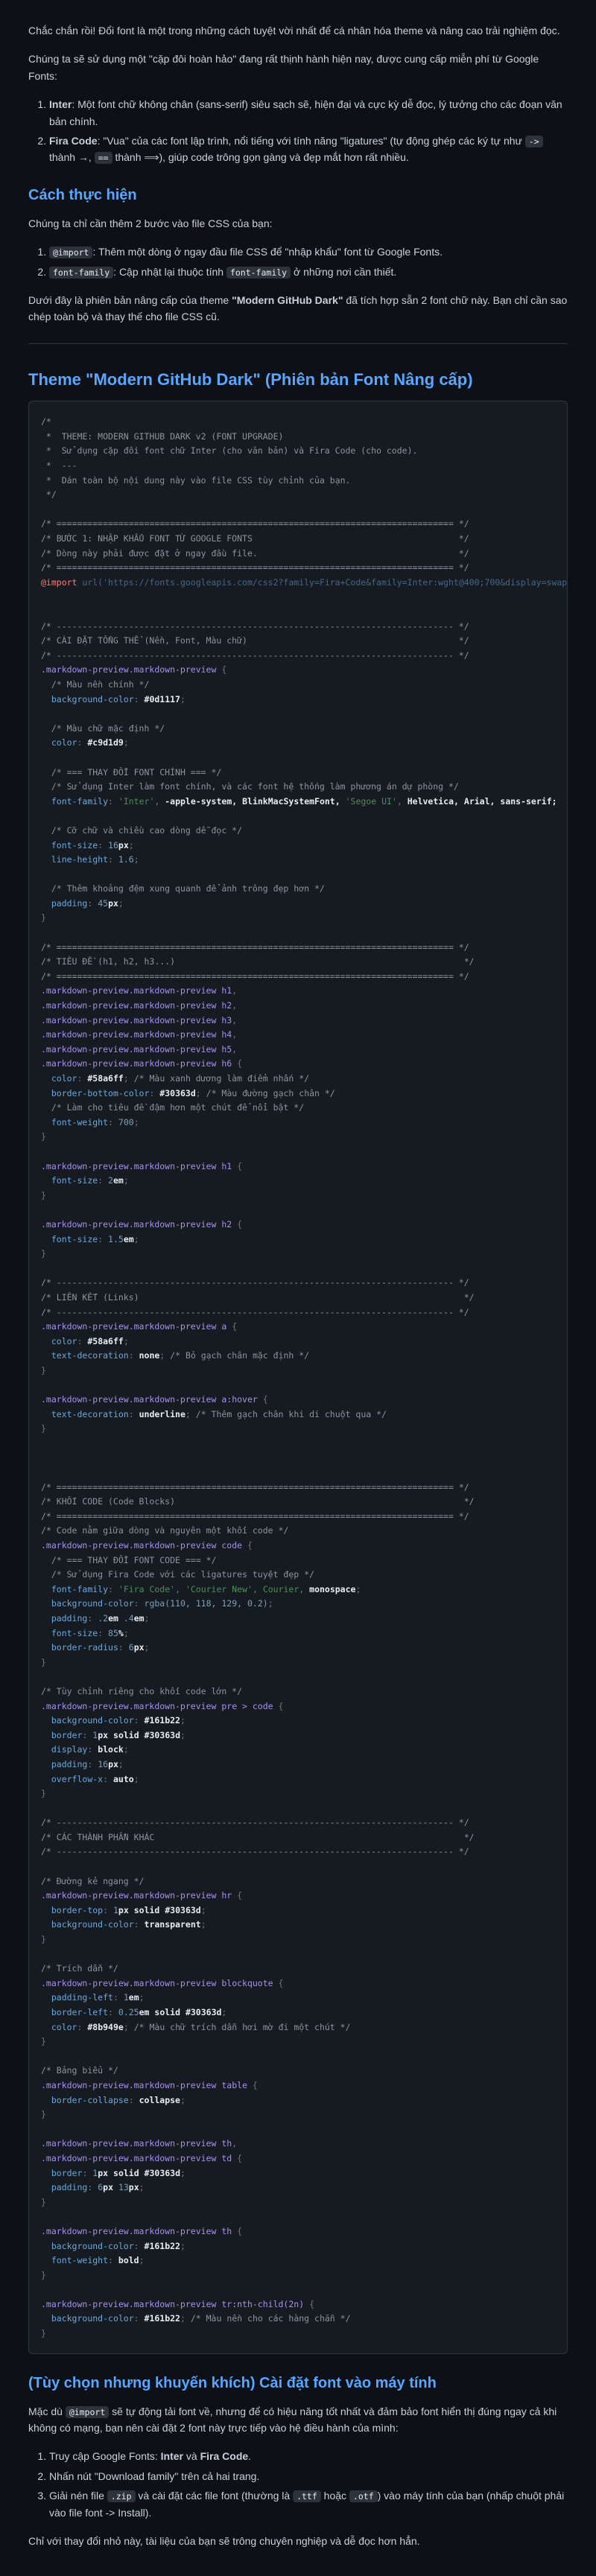 The width and height of the screenshot is (596, 2576). What do you see at coordinates (108, 728) in the screenshot?
I see `code-comment: /* Màu chữ mặc định */` at bounding box center [108, 728].